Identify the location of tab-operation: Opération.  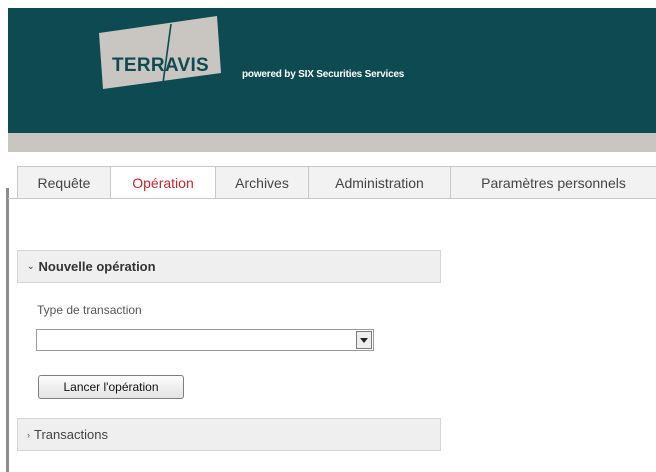
(162, 182).